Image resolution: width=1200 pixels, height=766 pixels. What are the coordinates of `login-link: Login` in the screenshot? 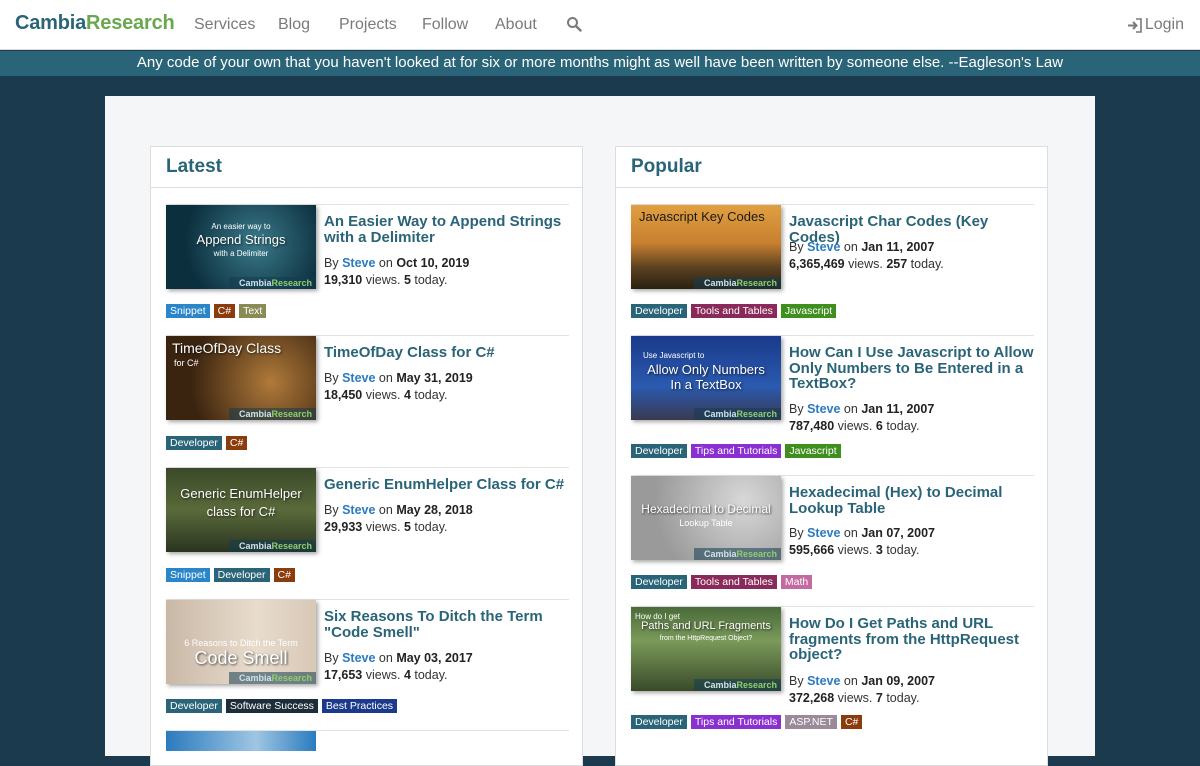 It's located at (1155, 25).